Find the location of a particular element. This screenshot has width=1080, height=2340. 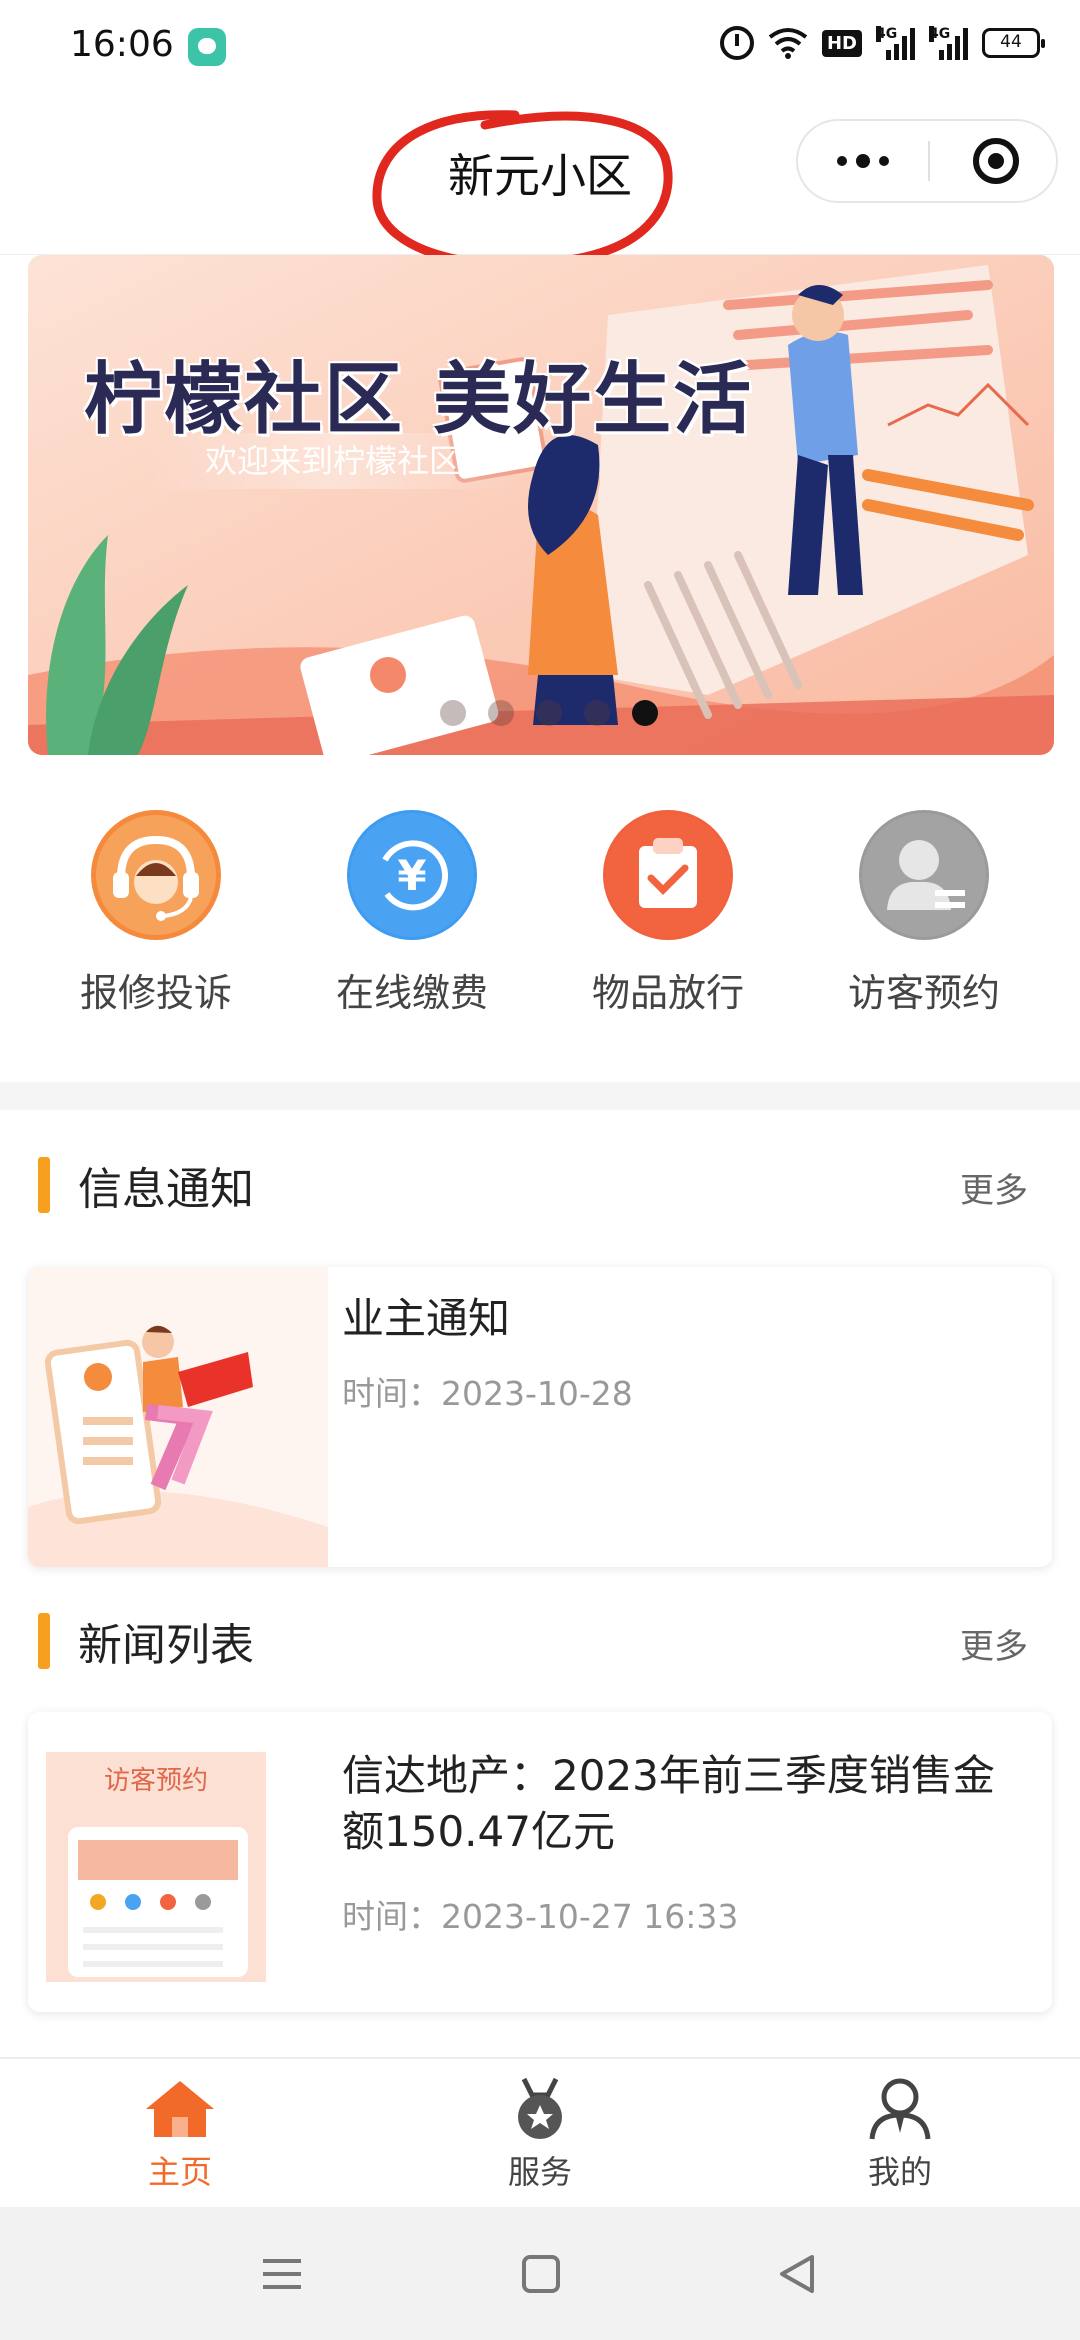

news-item-title: 信达地产：2023年前三季度销售金额150.47亿元 is located at coordinates (668, 1803).